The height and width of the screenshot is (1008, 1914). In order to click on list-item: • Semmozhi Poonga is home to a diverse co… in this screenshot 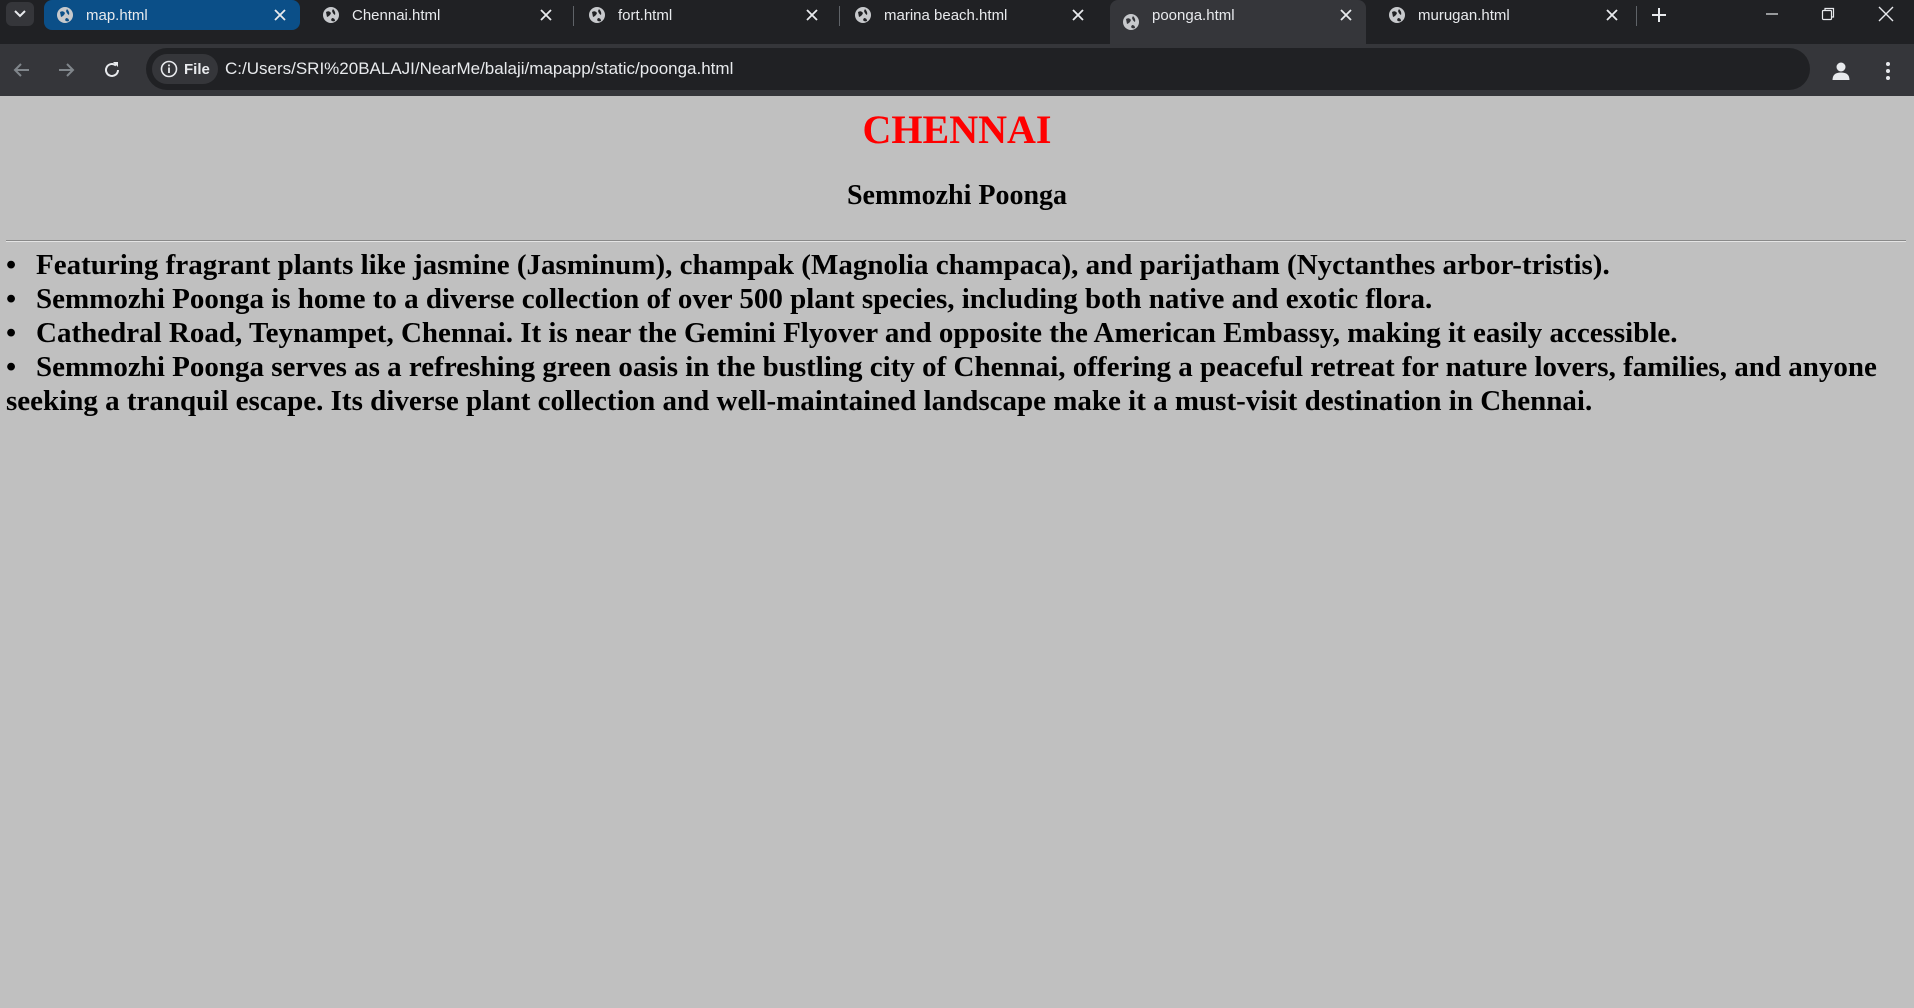, I will do `click(951, 299)`.